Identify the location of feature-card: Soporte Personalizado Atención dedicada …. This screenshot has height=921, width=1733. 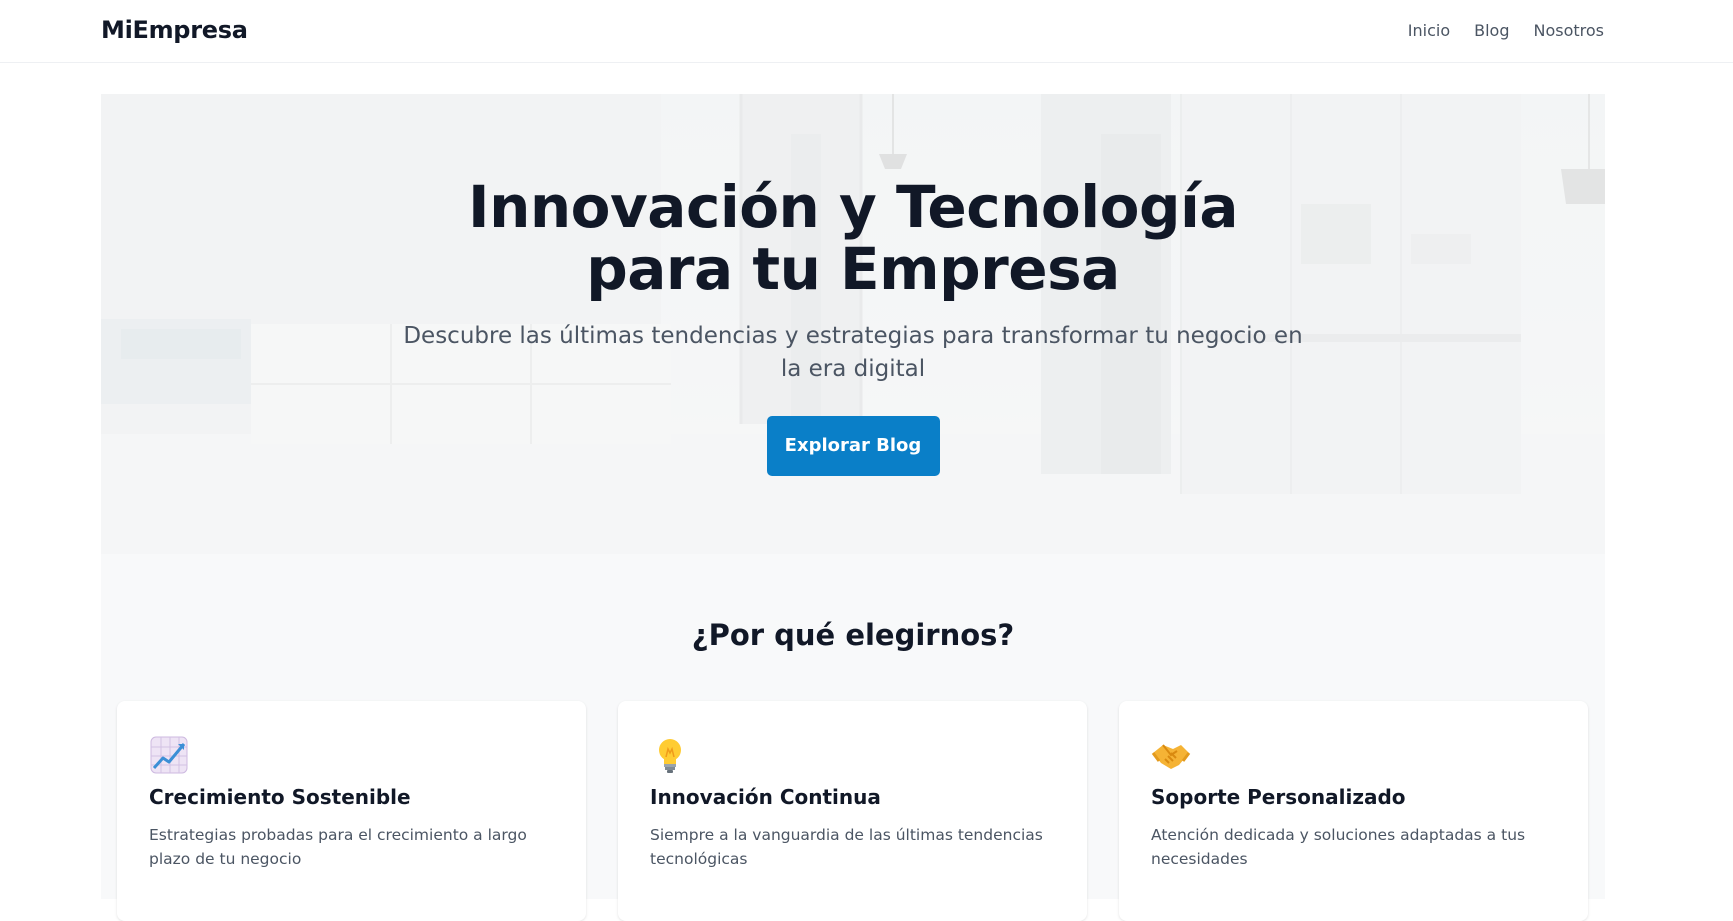
(1353, 811).